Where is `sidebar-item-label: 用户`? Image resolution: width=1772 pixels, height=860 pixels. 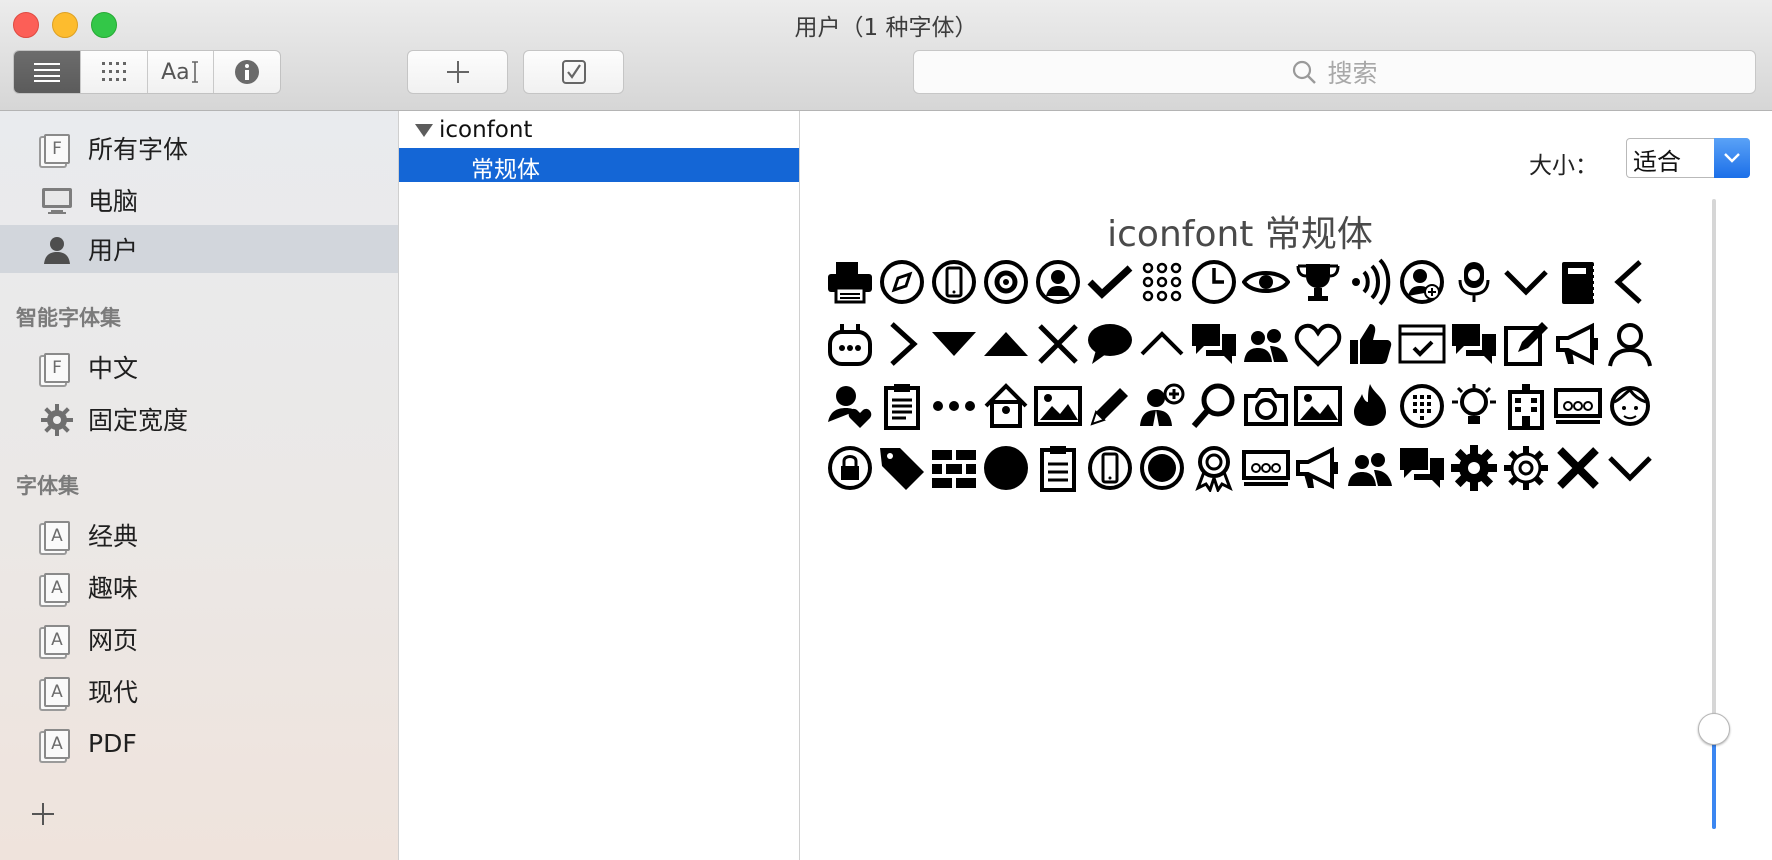
sidebar-item-label: 用户 is located at coordinates (113, 250).